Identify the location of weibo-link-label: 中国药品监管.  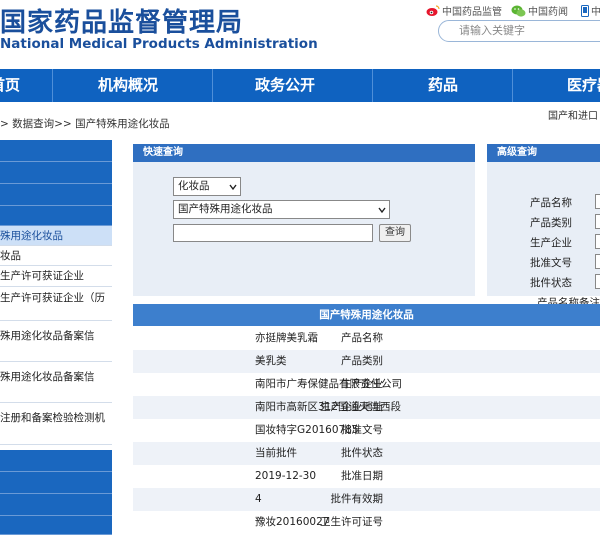
(472, 12).